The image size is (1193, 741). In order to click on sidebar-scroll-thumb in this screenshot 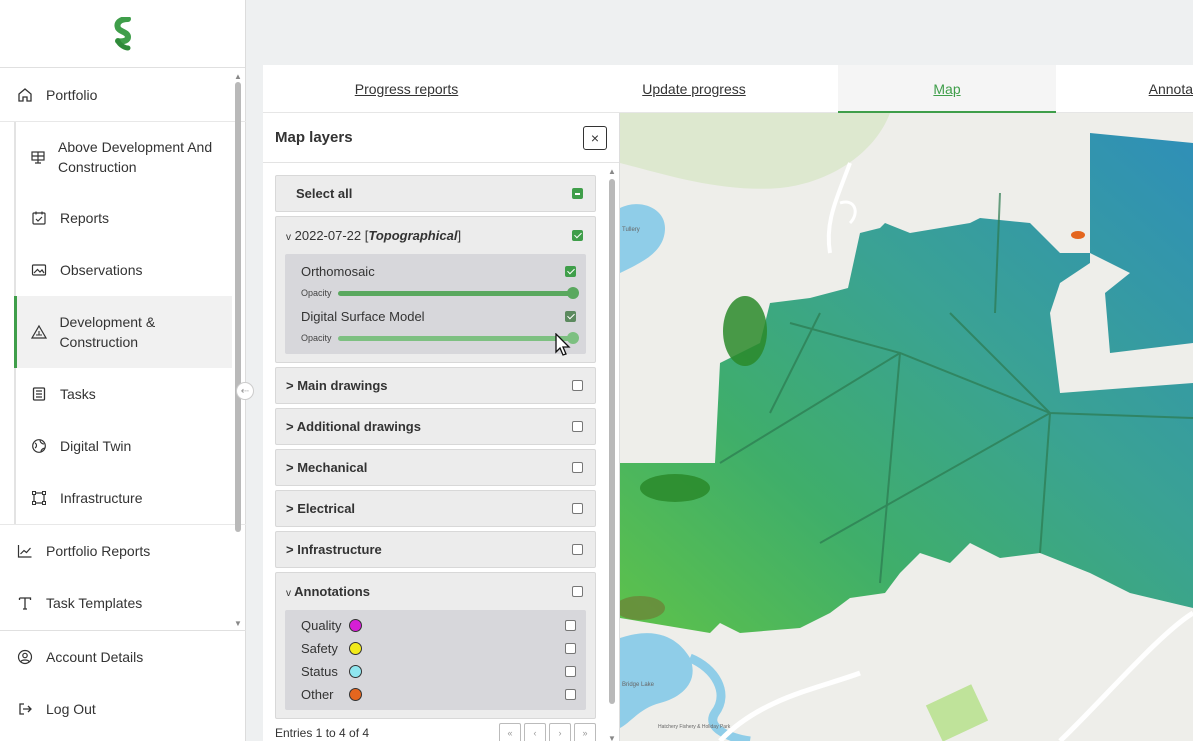, I will do `click(238, 307)`.